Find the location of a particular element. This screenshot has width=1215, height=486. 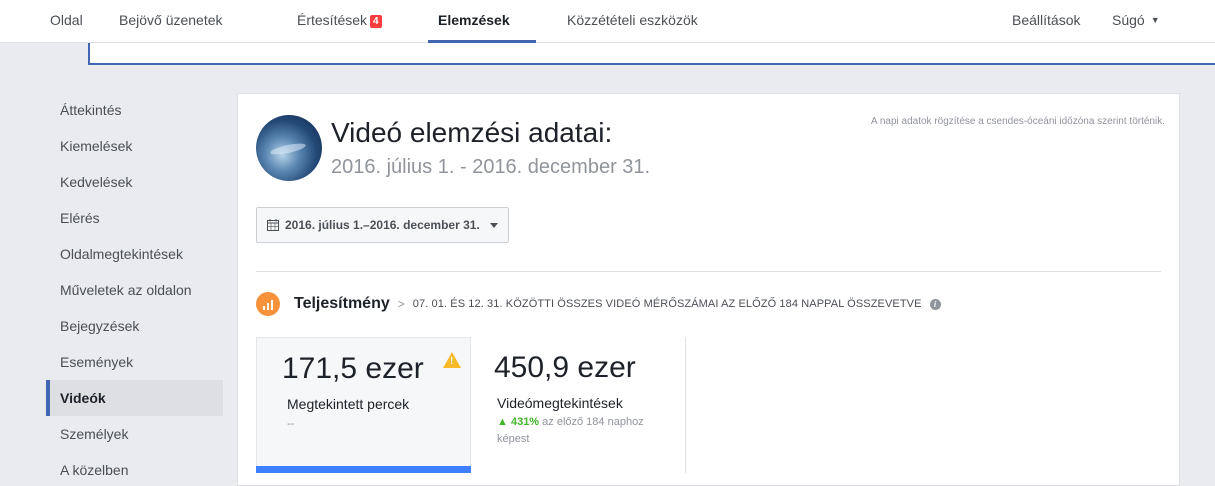

sidebar-item-overview: Áttekintés is located at coordinates (134, 110).